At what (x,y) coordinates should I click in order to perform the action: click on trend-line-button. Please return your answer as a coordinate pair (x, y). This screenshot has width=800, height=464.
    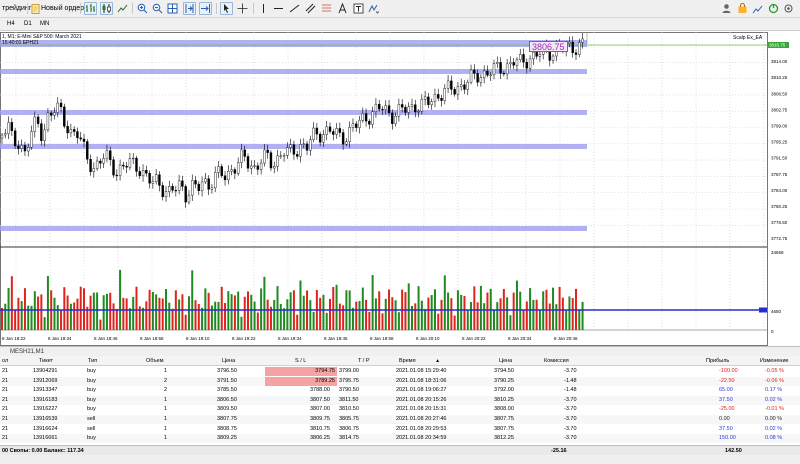
    Looking at the image, I should click on (294, 8).